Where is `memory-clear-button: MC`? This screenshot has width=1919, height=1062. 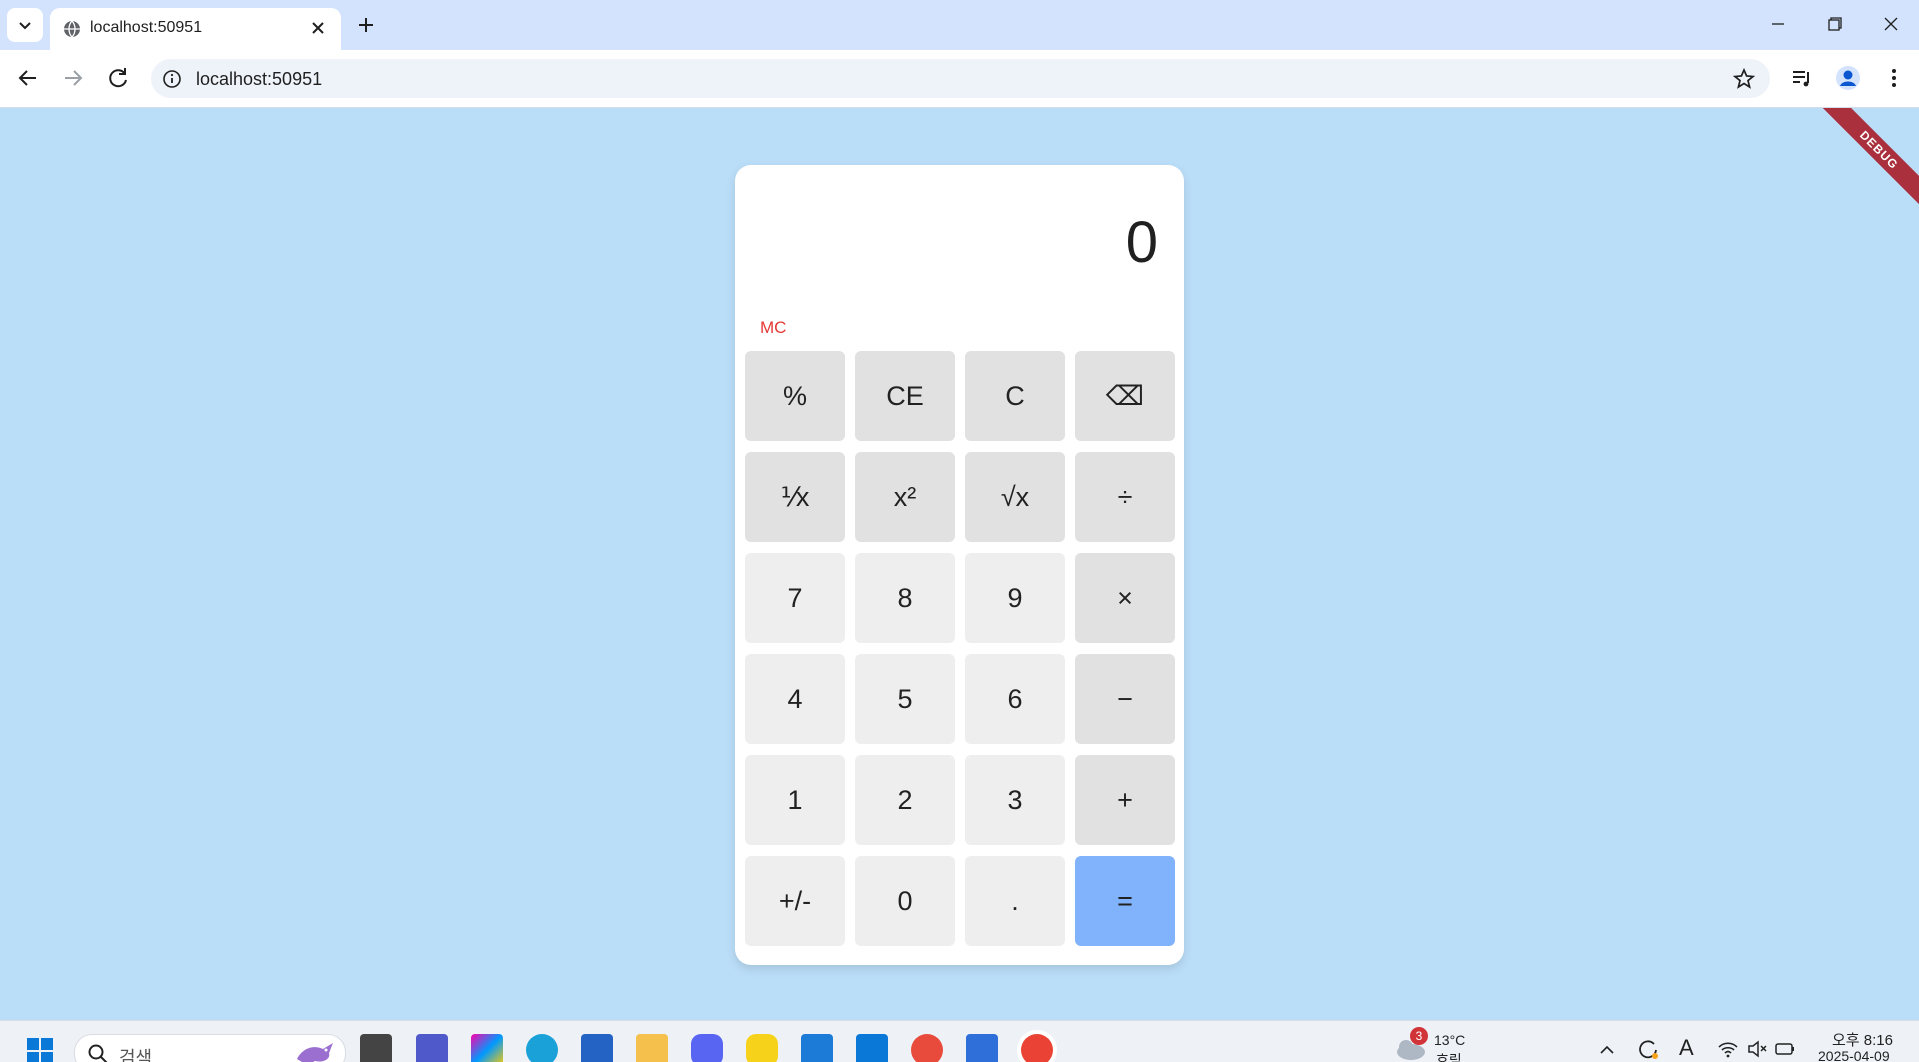 memory-clear-button: MC is located at coordinates (773, 328).